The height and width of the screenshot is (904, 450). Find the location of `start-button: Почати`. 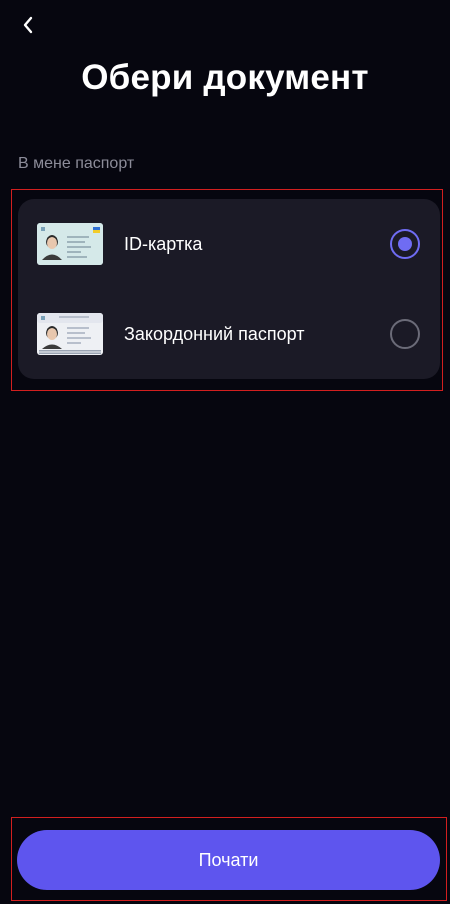

start-button: Почати is located at coordinates (228, 860).